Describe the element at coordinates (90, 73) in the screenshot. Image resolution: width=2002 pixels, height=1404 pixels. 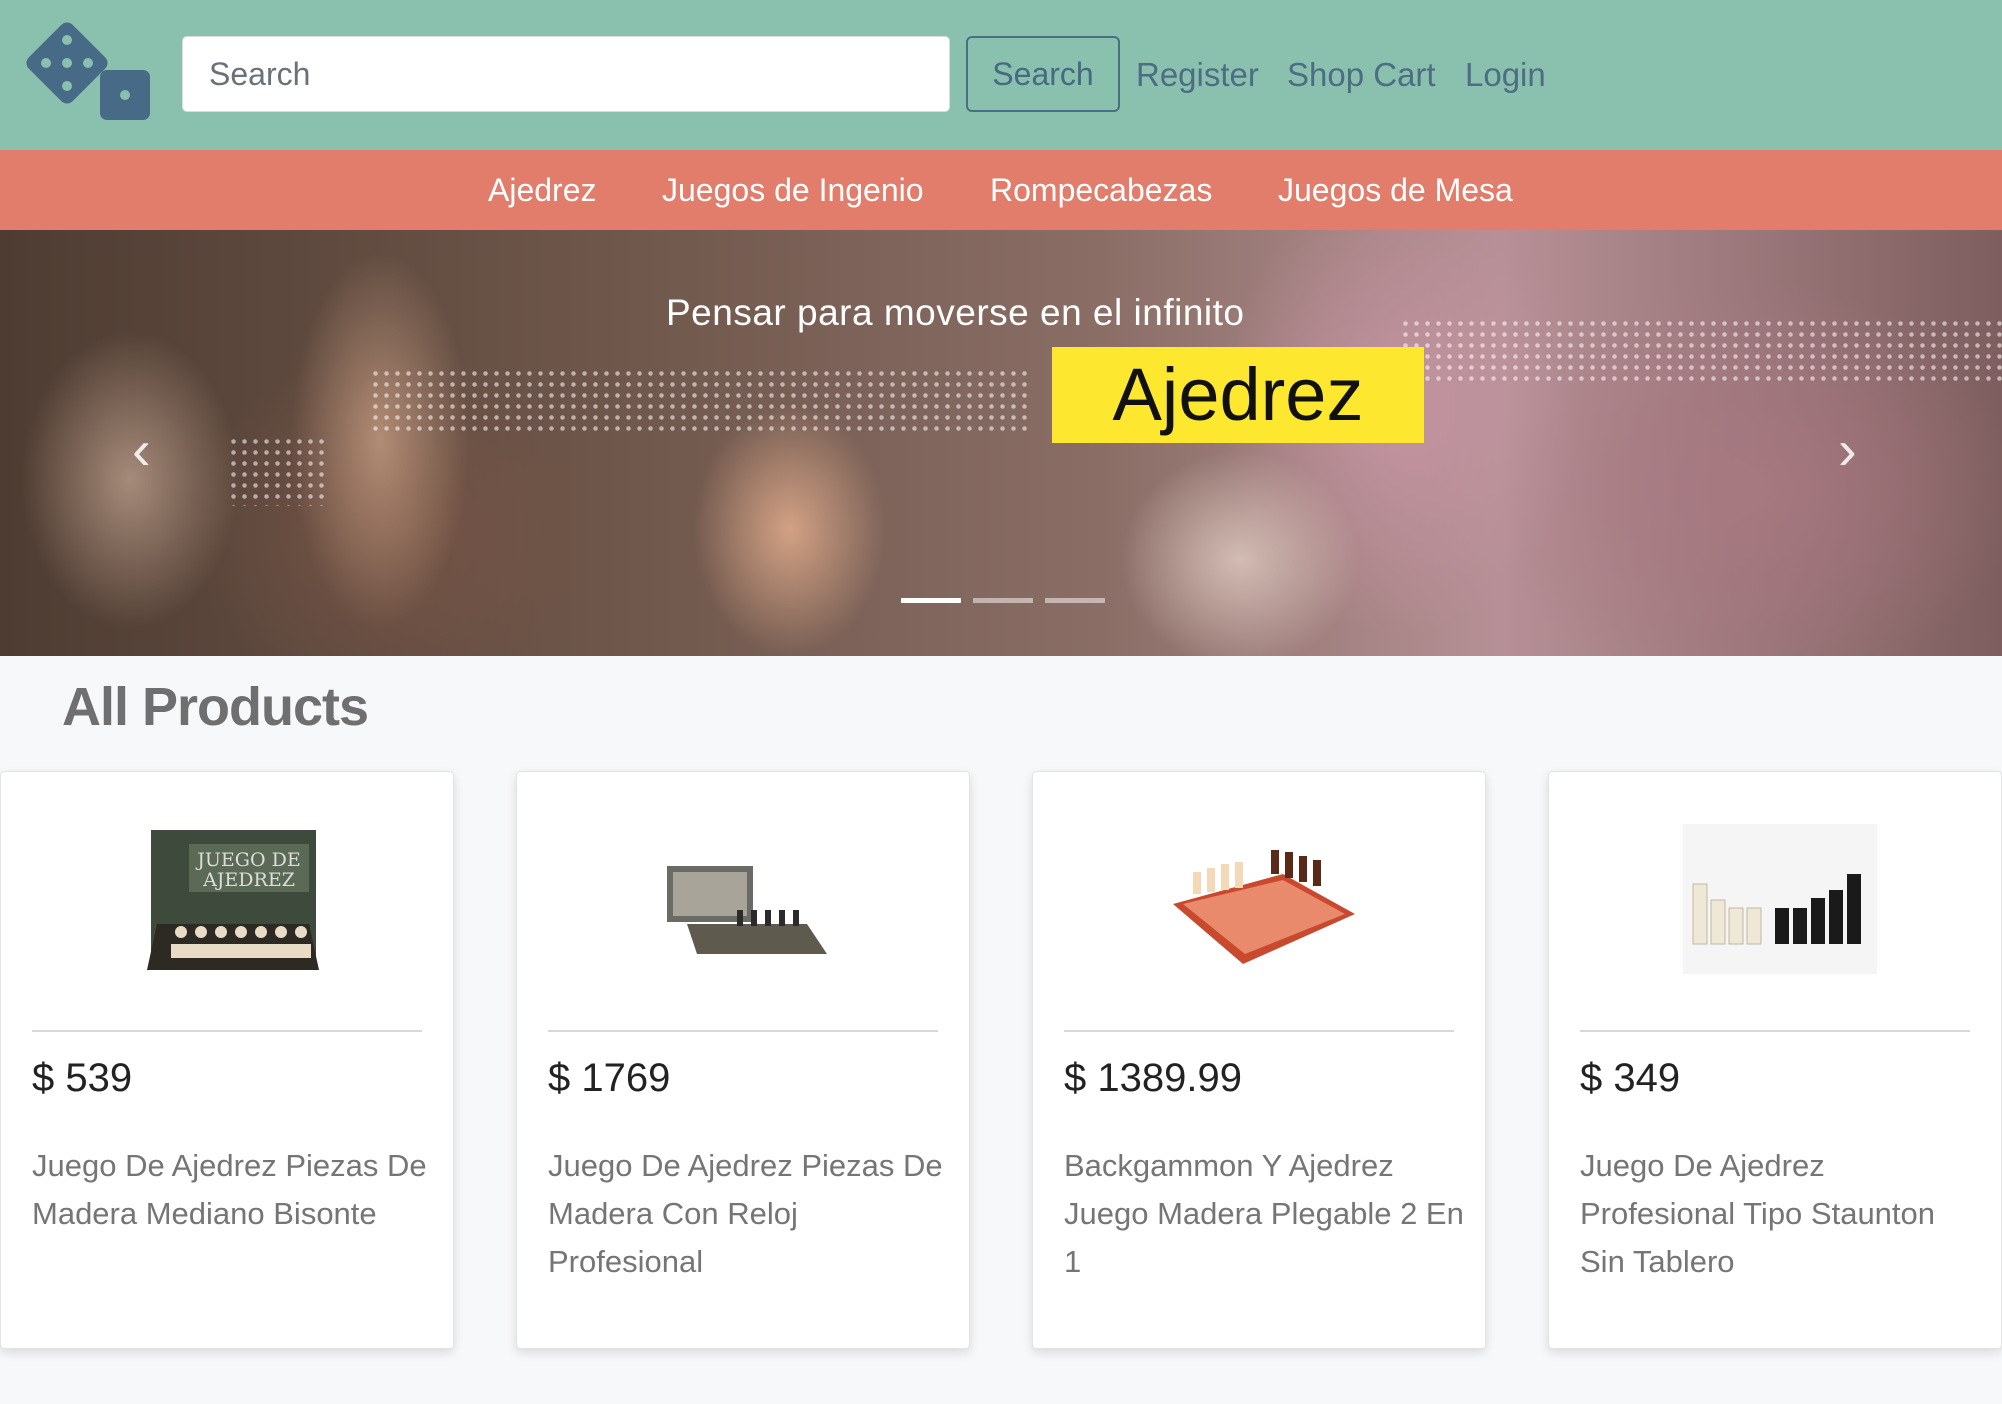
I see `dice-icon` at that location.